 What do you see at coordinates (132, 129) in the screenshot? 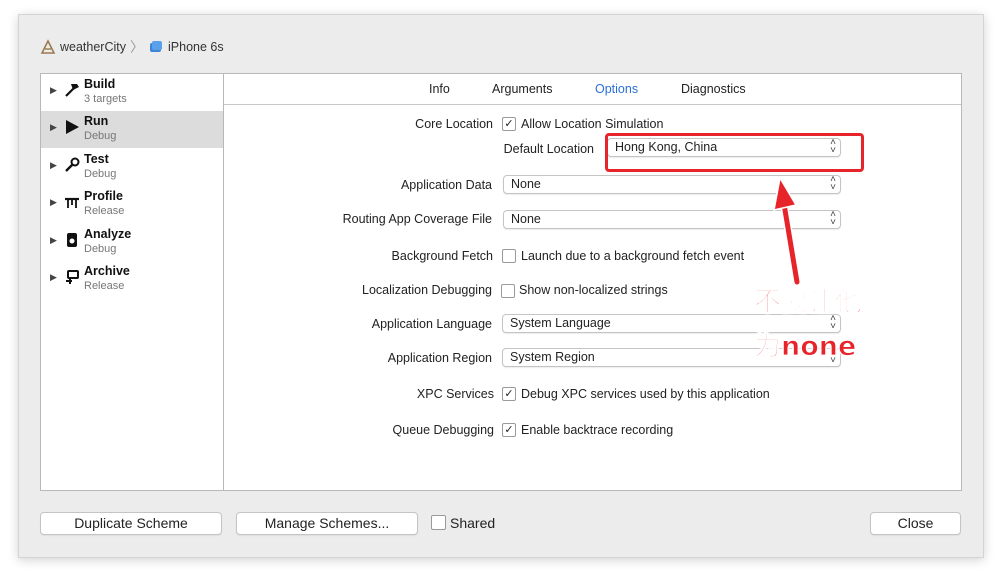
I see `sidebar-item-run: ▶ Run Debug` at bounding box center [132, 129].